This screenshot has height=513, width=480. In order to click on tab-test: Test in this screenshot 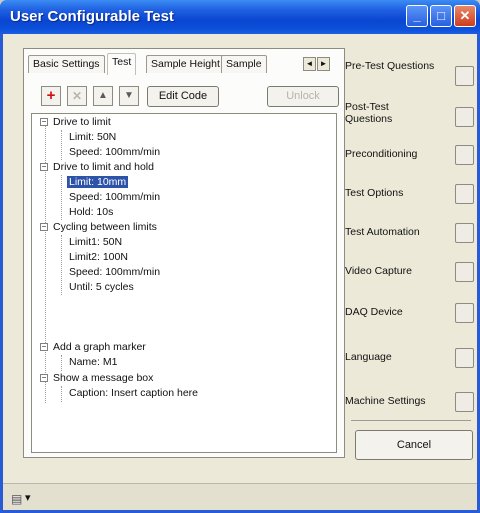, I will do `click(122, 64)`.